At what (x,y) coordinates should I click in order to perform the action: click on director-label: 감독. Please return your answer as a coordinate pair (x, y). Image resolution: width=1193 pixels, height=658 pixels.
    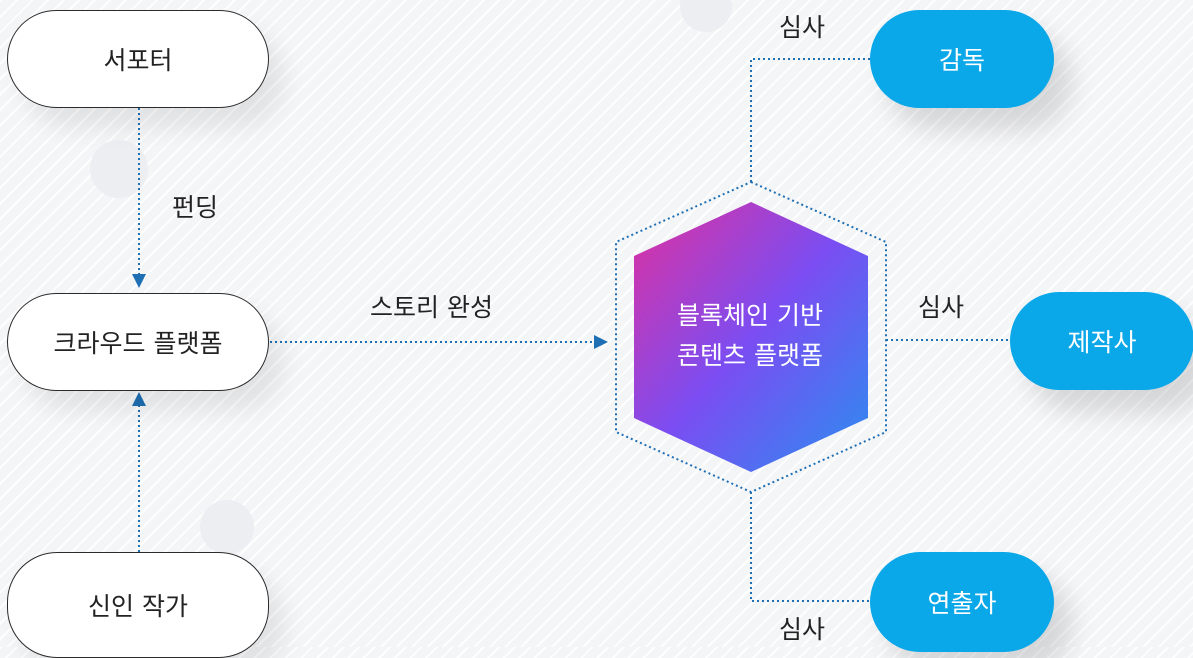
    Looking at the image, I should click on (961, 60).